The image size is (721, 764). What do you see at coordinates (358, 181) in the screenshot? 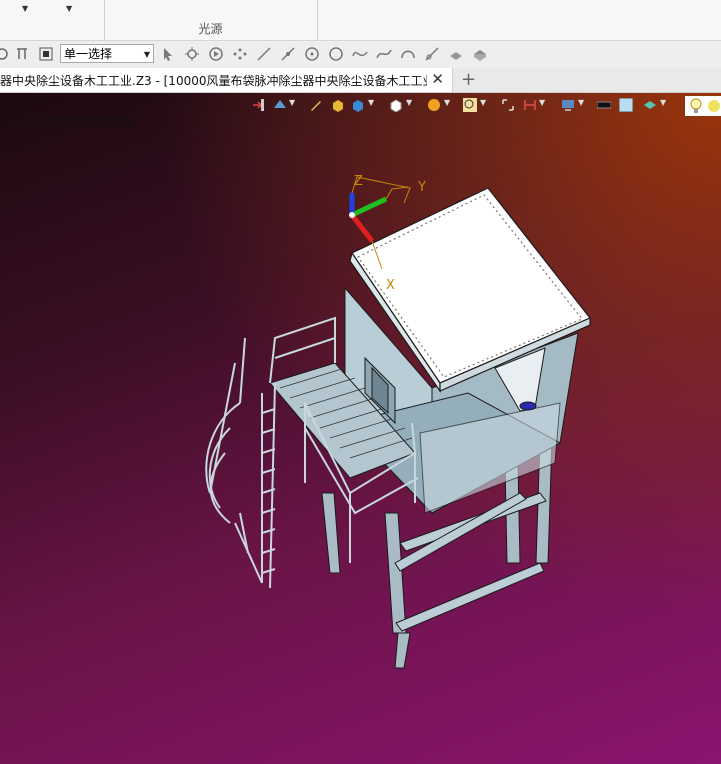
I see `axis-label-z: Z` at bounding box center [358, 181].